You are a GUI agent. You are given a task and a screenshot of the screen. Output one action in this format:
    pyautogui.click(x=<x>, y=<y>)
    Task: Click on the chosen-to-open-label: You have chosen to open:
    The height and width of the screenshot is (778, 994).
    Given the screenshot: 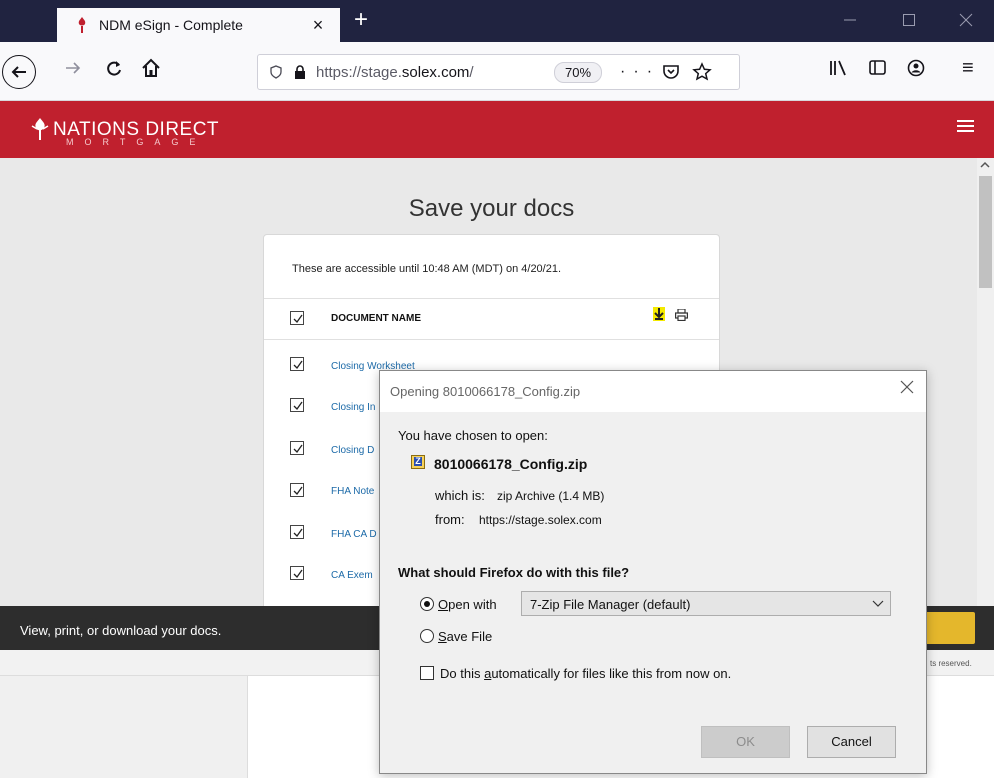 What is the action you would take?
    pyautogui.click(x=473, y=435)
    